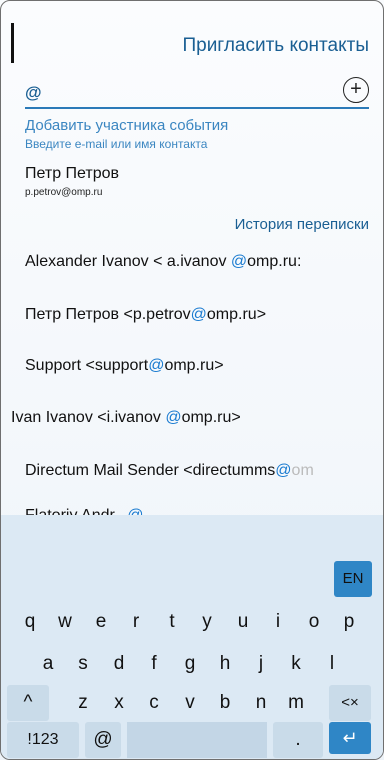 This screenshot has height=760, width=384. Describe the element at coordinates (190, 664) in the screenshot. I see `key-g: g` at that location.